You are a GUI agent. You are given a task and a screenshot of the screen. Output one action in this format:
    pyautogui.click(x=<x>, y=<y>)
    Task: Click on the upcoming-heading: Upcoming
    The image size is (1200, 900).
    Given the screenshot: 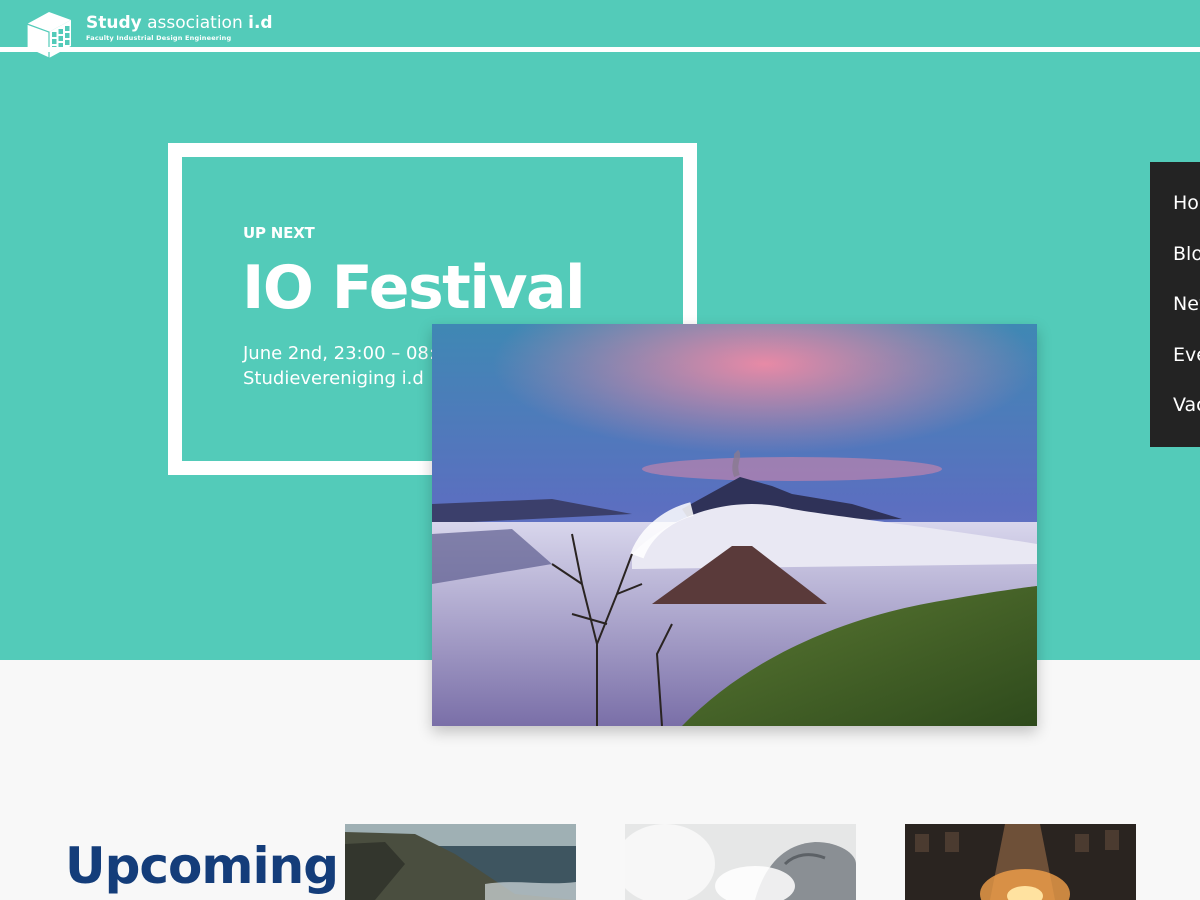 What is the action you would take?
    pyautogui.click(x=202, y=866)
    